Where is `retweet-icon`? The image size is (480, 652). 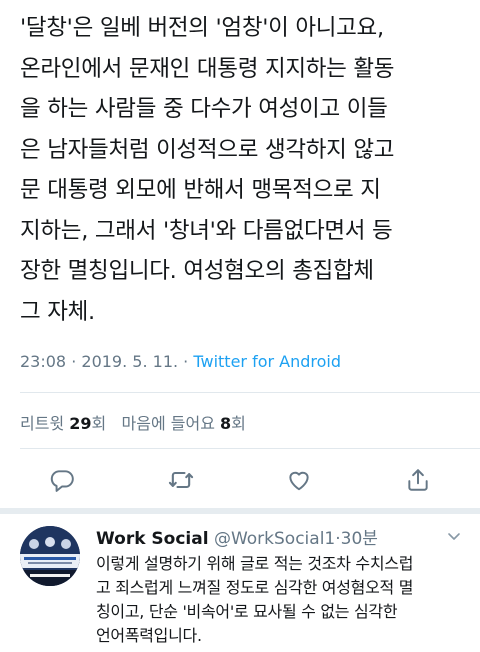
retweet-icon is located at coordinates (180, 480).